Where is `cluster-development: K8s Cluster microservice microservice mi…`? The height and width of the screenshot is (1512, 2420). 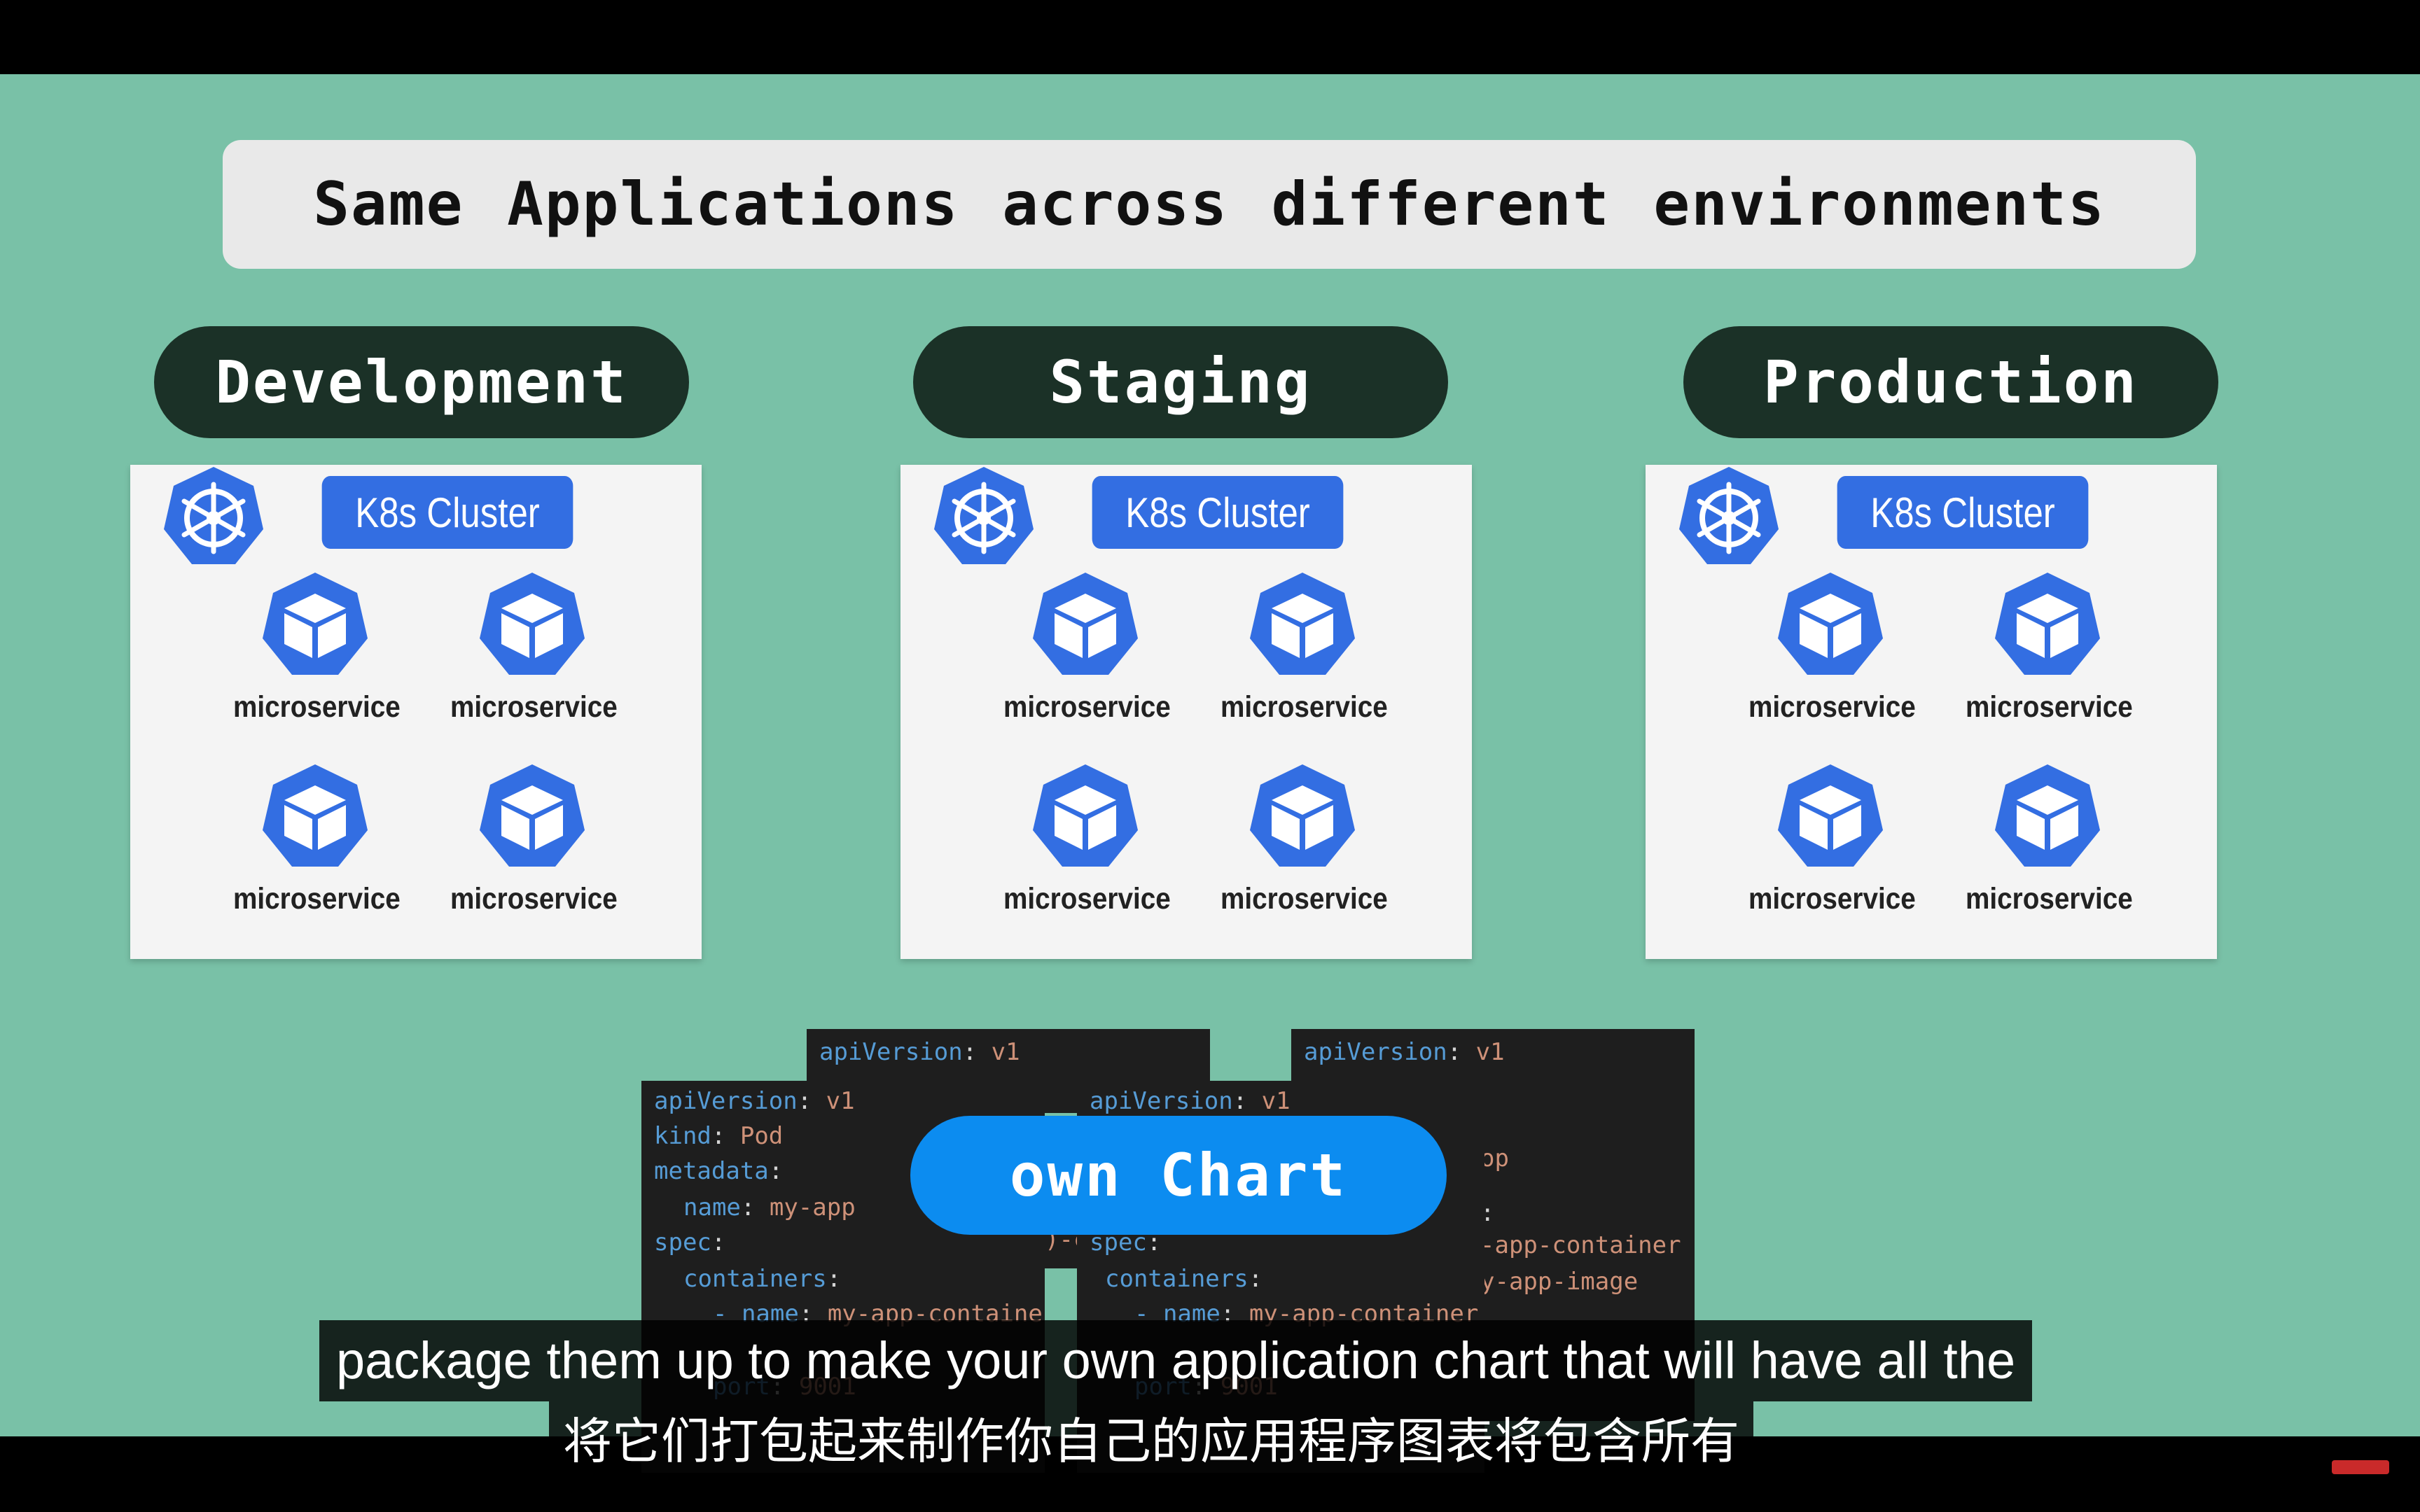
cluster-development: K8s Cluster microservice microservice mi… is located at coordinates (416, 712).